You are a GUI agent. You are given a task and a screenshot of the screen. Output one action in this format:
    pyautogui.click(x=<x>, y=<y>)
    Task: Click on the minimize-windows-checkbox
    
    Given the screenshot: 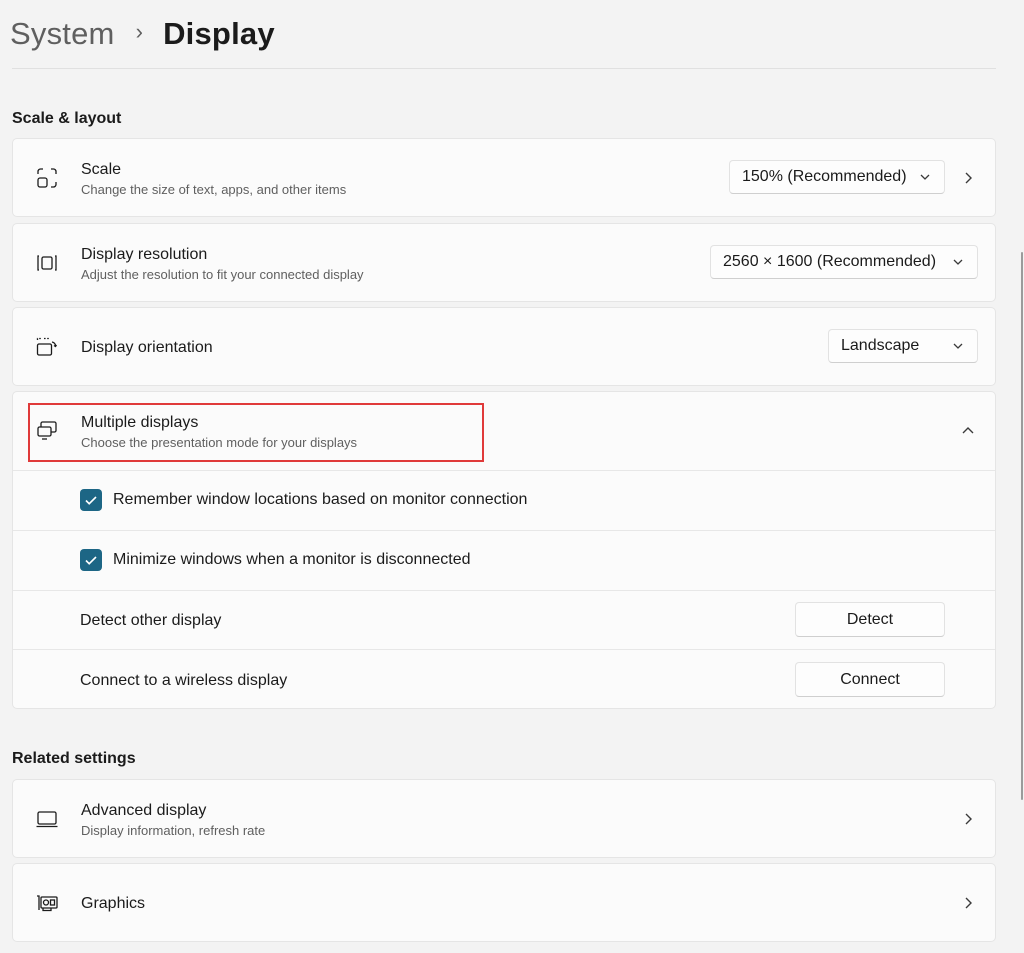 What is the action you would take?
    pyautogui.click(x=91, y=560)
    